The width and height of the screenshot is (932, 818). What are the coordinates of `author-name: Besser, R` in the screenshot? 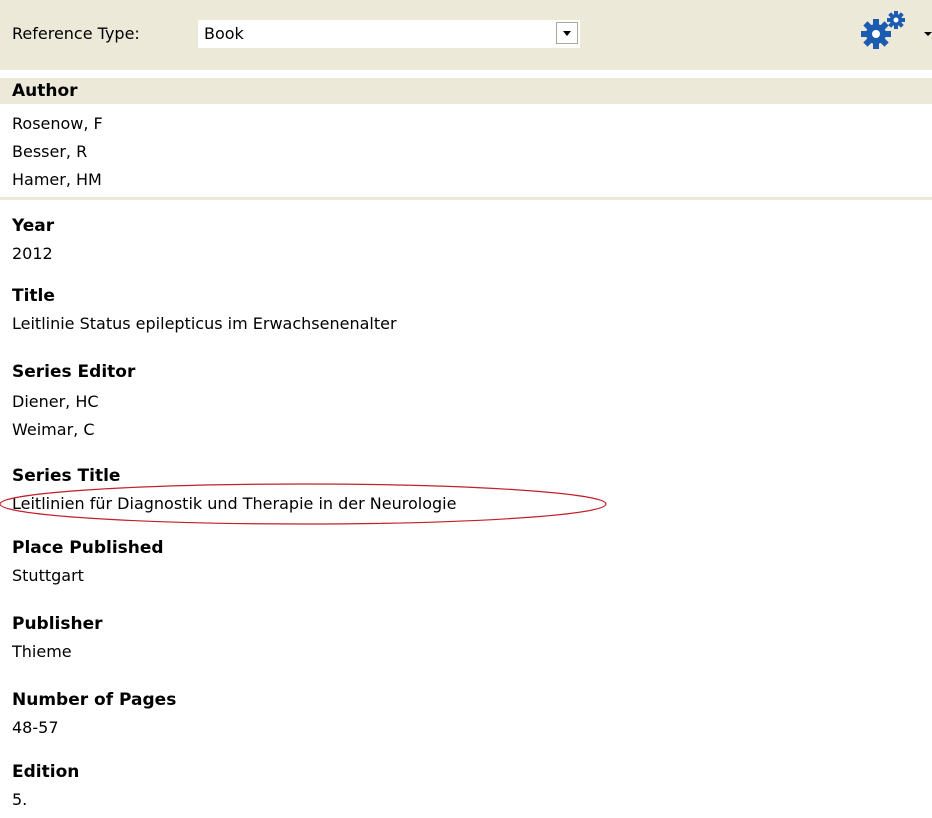 It's located at (57, 152).